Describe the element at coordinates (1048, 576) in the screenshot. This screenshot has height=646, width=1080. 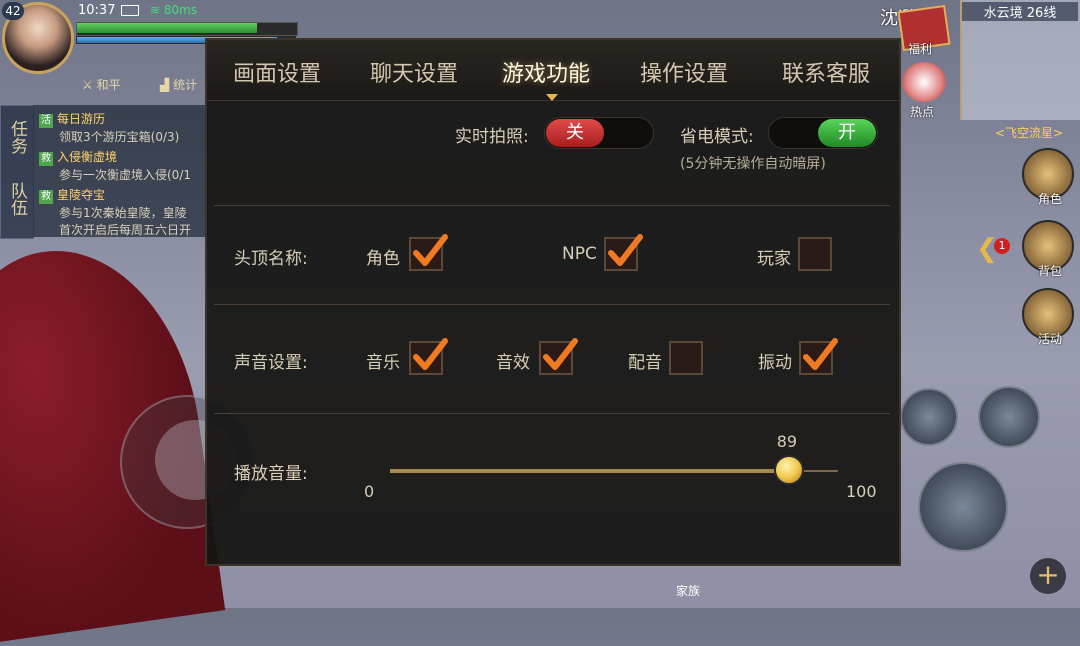
I see `plus-icon: +` at that location.